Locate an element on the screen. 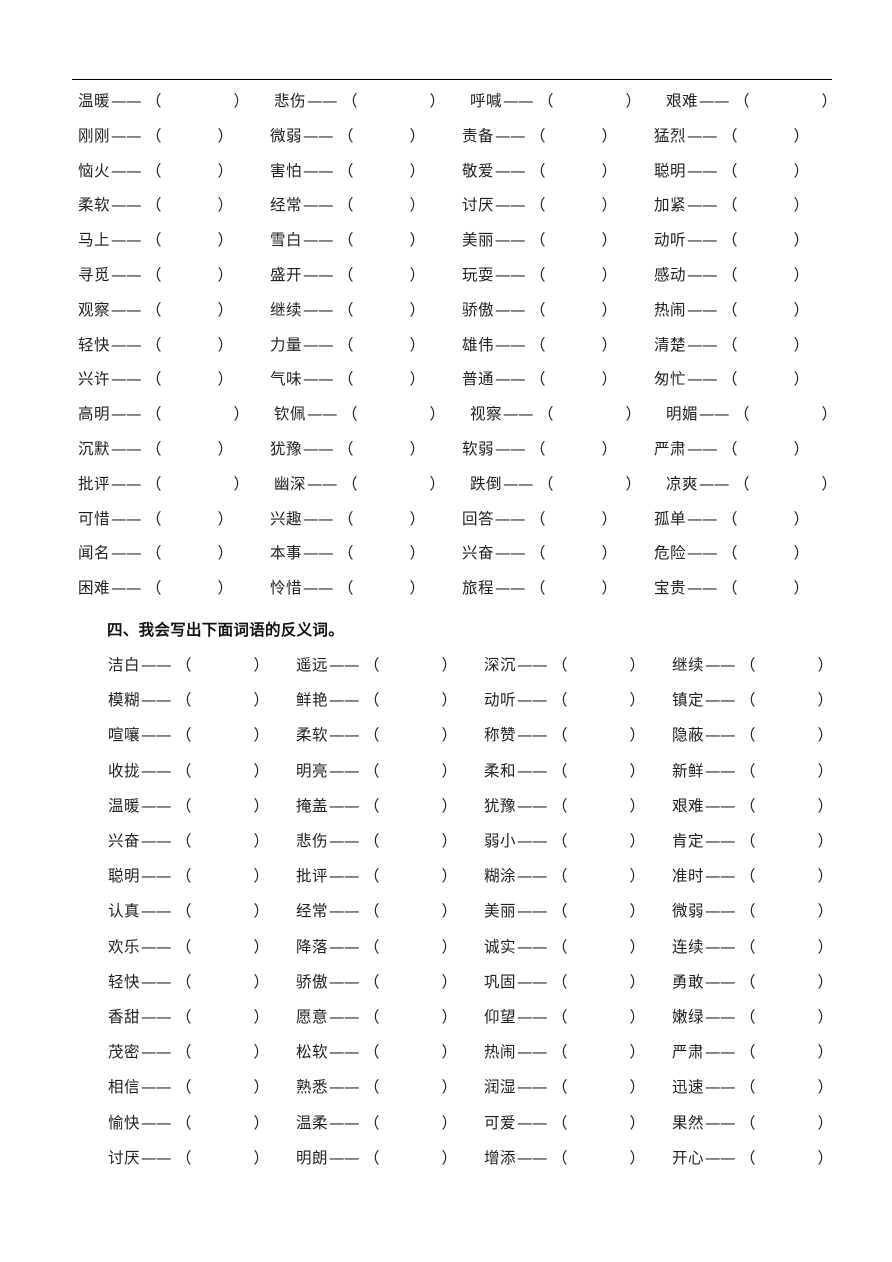 This screenshot has height=1262, width=892. exercise-row: 批评 —— （）幽深 —— （）跌倒 —— （）凉爽 —— （） is located at coordinates (470, 483).